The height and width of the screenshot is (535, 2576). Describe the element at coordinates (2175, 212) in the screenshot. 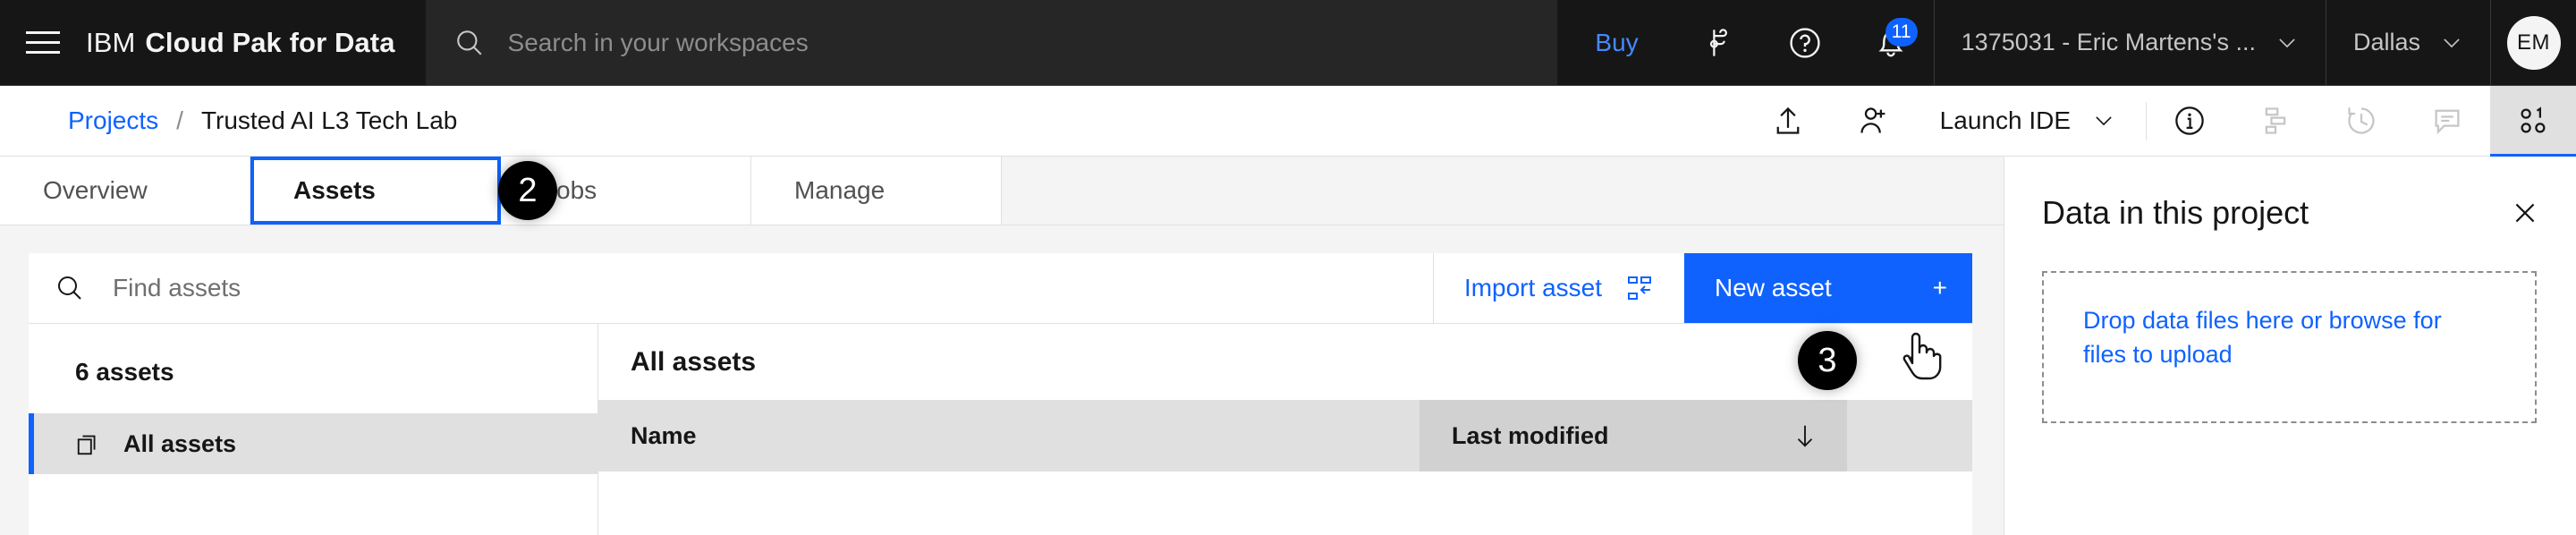

I see `side-panel-title: Data in this project` at that location.